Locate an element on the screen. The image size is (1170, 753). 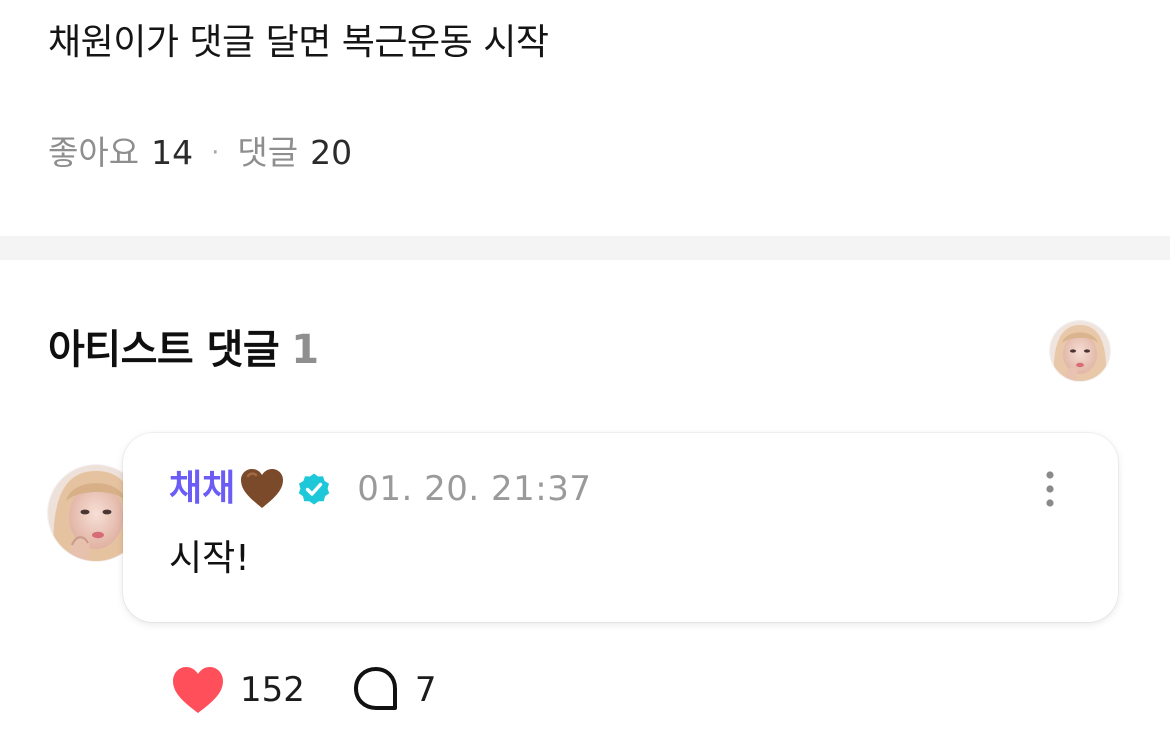
reply-count: 7 is located at coordinates (425, 690).